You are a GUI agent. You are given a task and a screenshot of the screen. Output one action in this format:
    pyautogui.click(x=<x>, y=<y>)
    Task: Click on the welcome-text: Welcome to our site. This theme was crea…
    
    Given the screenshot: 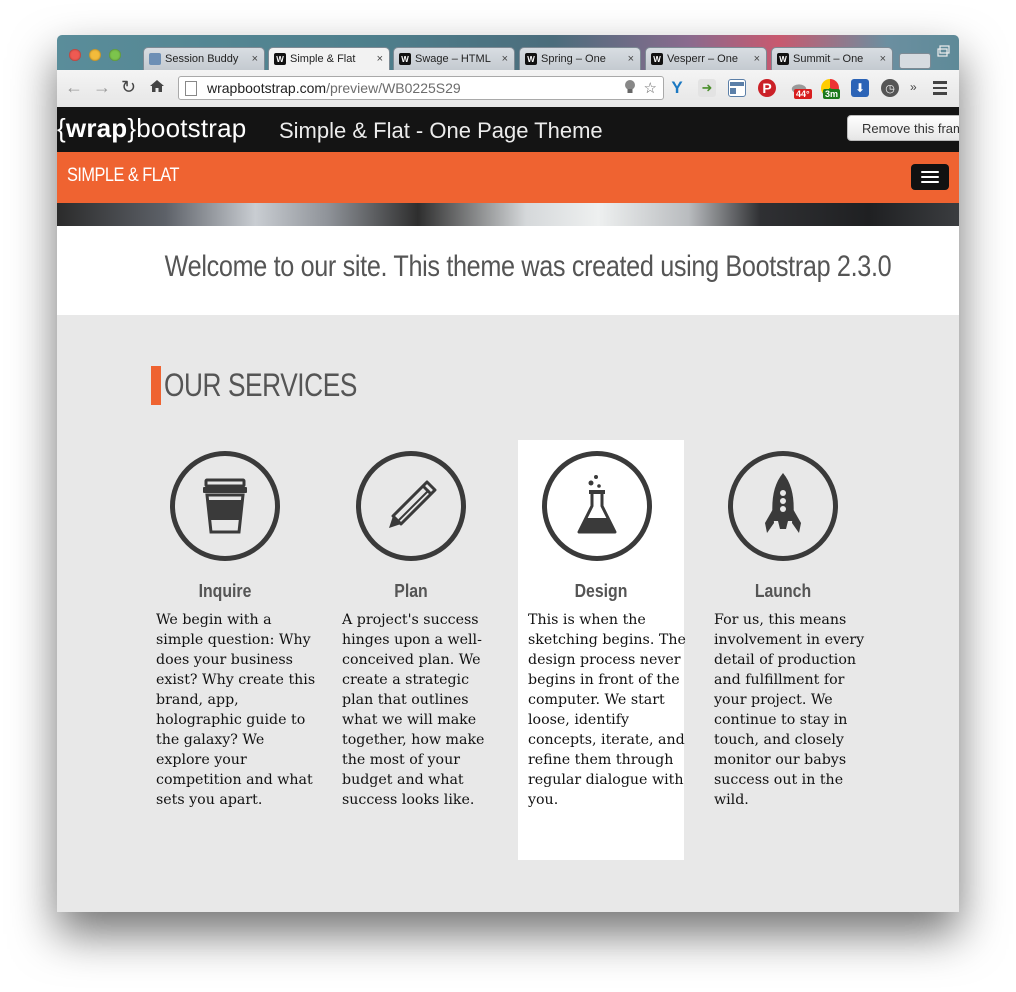 What is the action you would take?
    pyautogui.click(x=528, y=266)
    